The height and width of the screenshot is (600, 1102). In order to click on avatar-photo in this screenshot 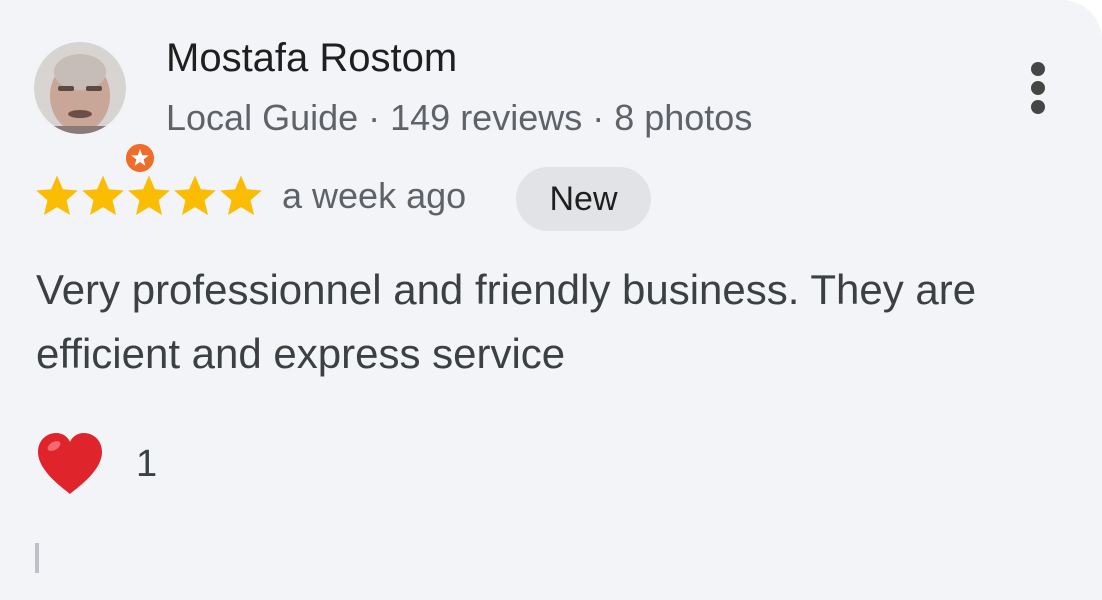, I will do `click(80, 88)`.